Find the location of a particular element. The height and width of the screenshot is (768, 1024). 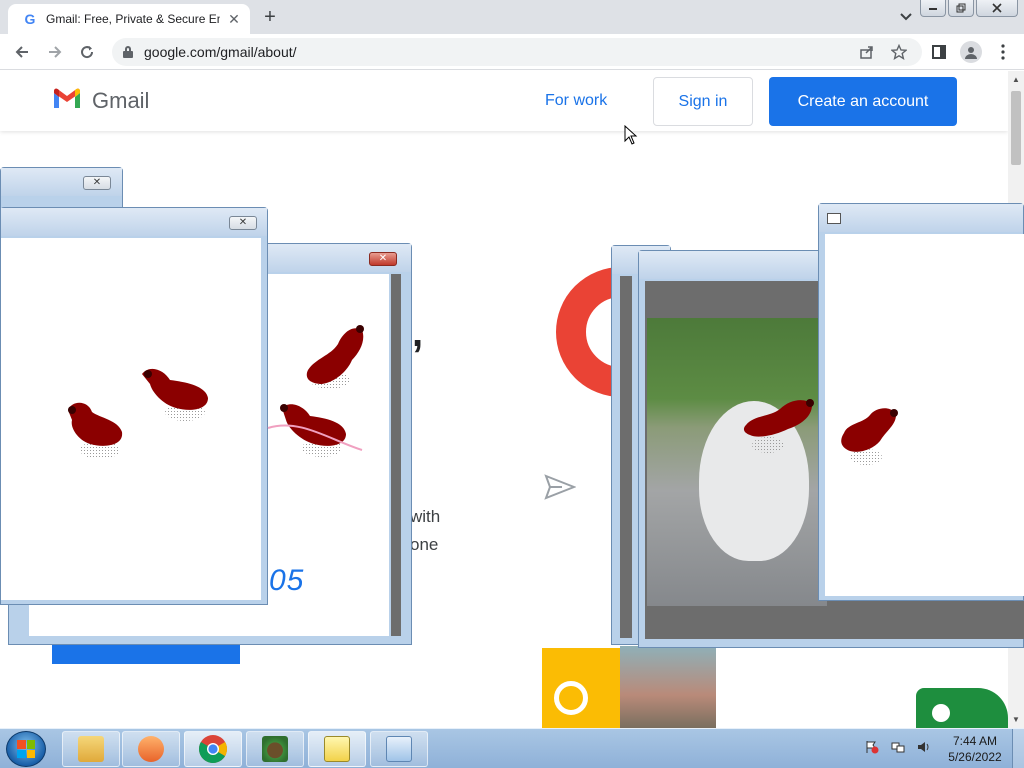

system-tray is located at coordinates (898, 747).